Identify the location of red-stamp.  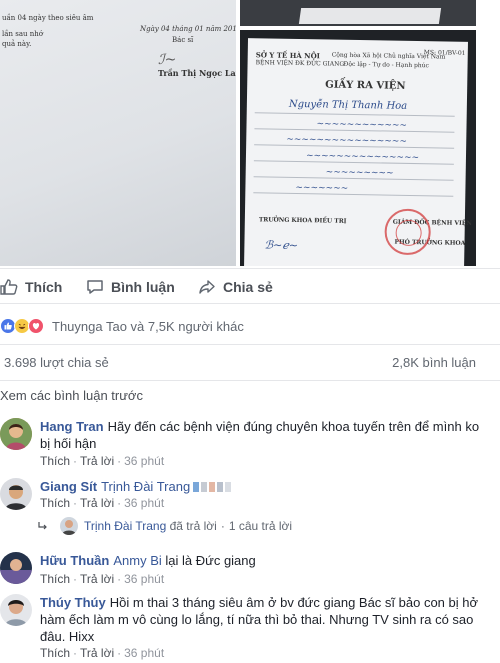
(408, 232).